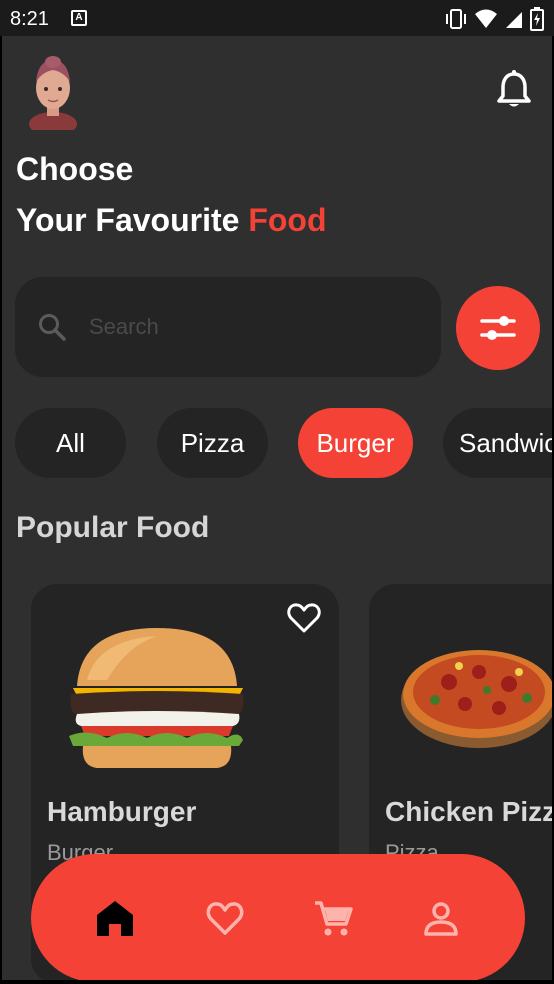 Image resolution: width=554 pixels, height=984 pixels. What do you see at coordinates (468, 811) in the screenshot?
I see `food-card-name: Chicken Pizza` at bounding box center [468, 811].